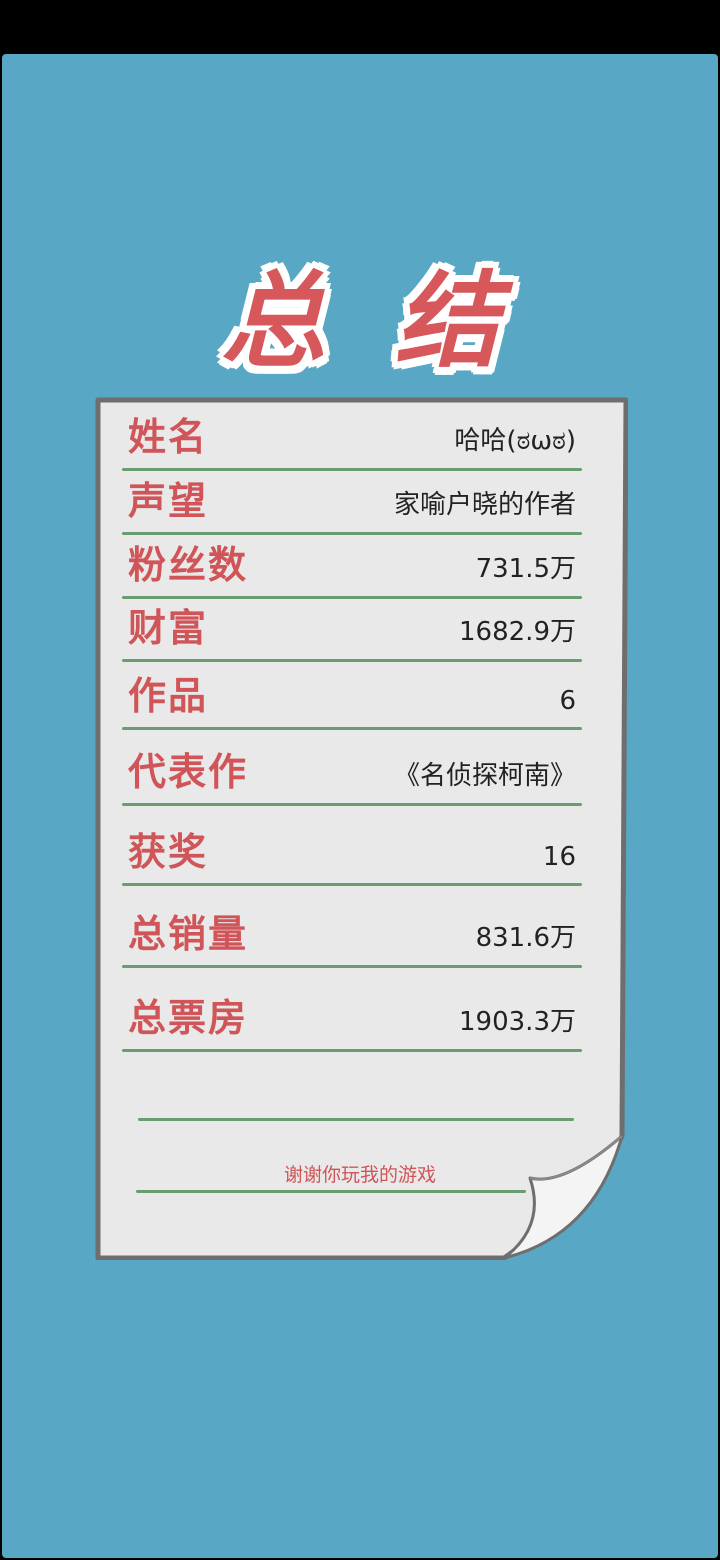 The image size is (720, 1560). Describe the element at coordinates (188, 565) in the screenshot. I see `fans-label: 粉丝数` at that location.